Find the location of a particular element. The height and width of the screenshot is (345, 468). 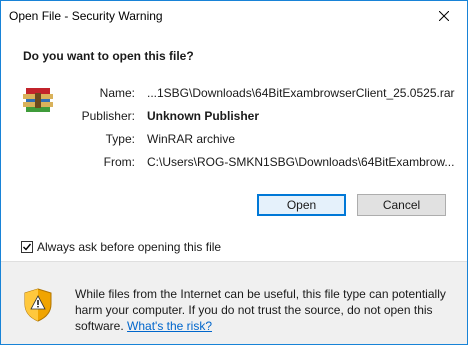

publisher-label: Publisher: is located at coordinates (108, 116).